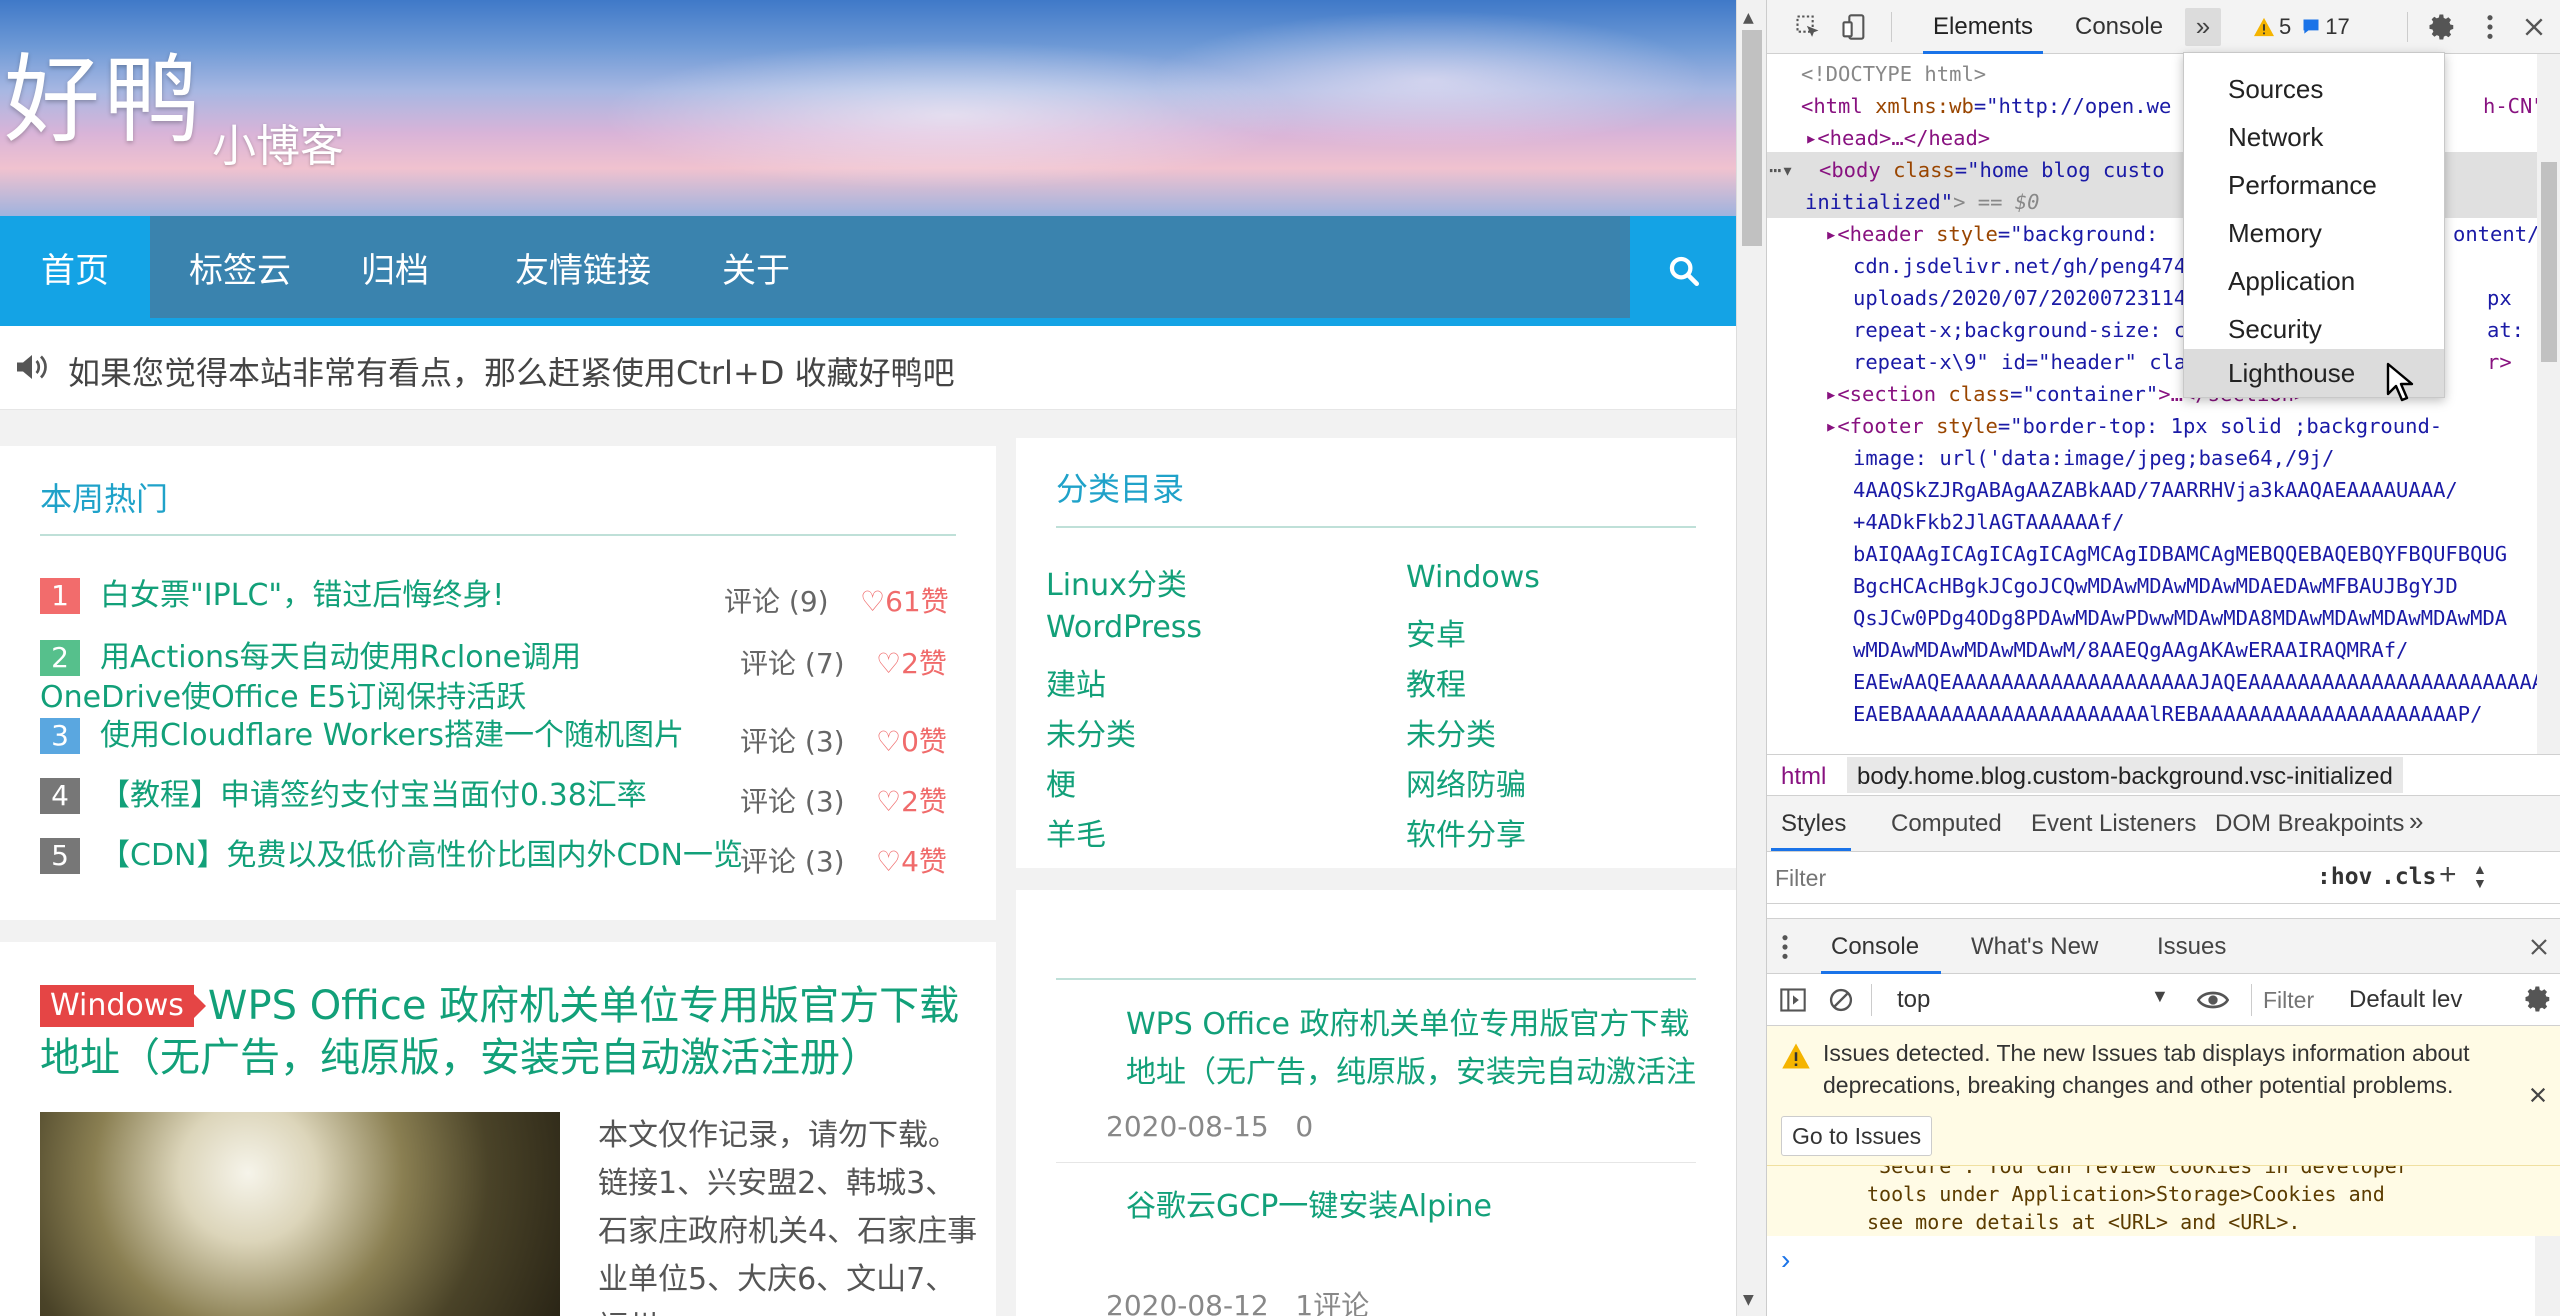 The image size is (2560, 1316). What do you see at coordinates (1466, 832) in the screenshot?
I see `category-link: 软件分享` at bounding box center [1466, 832].